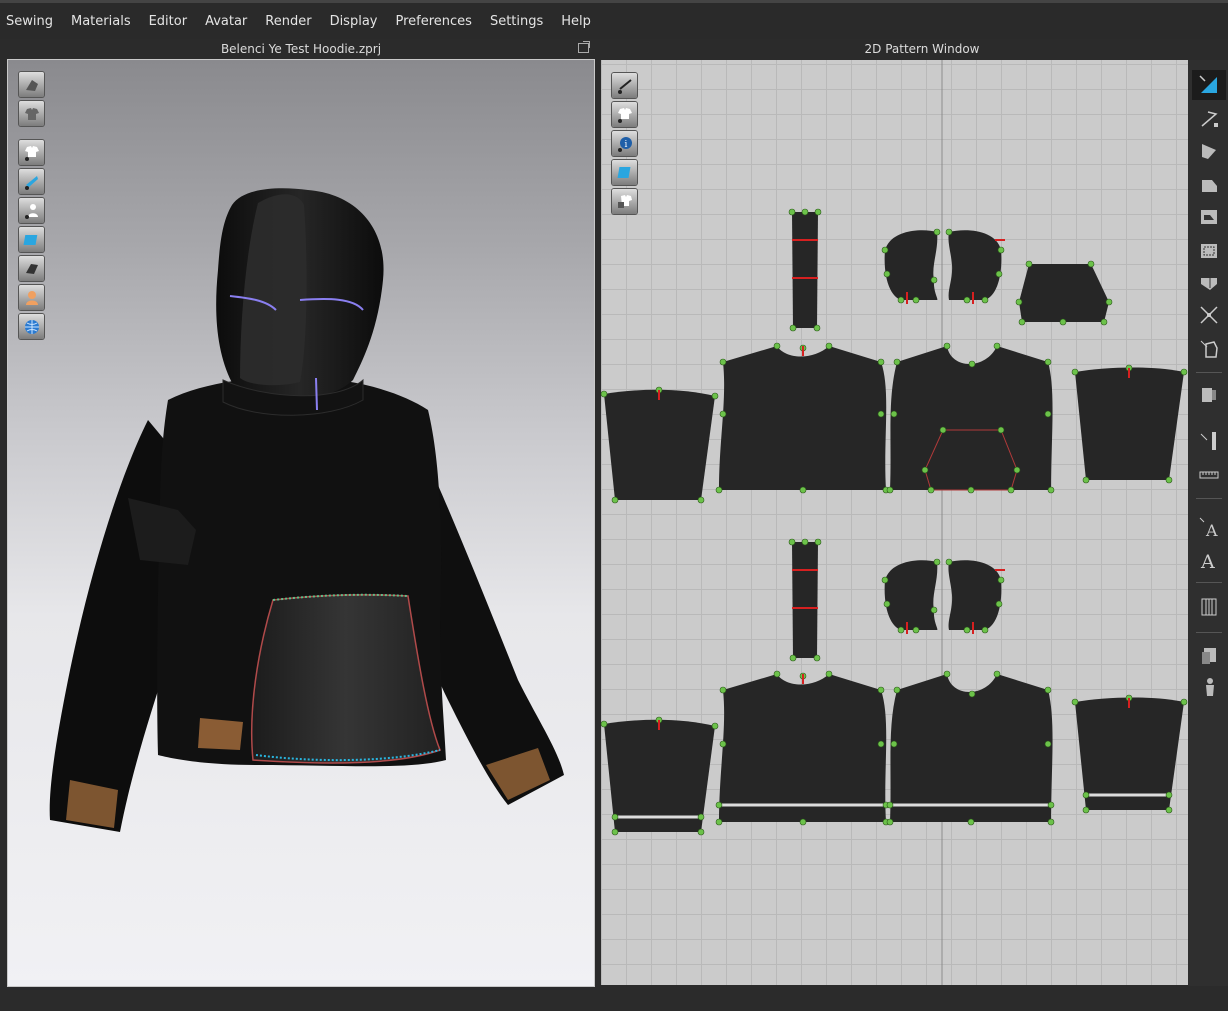 This screenshot has height=1011, width=1228. Describe the element at coordinates (1209, 395) in the screenshot. I see `segment-sewing-icon` at that location.